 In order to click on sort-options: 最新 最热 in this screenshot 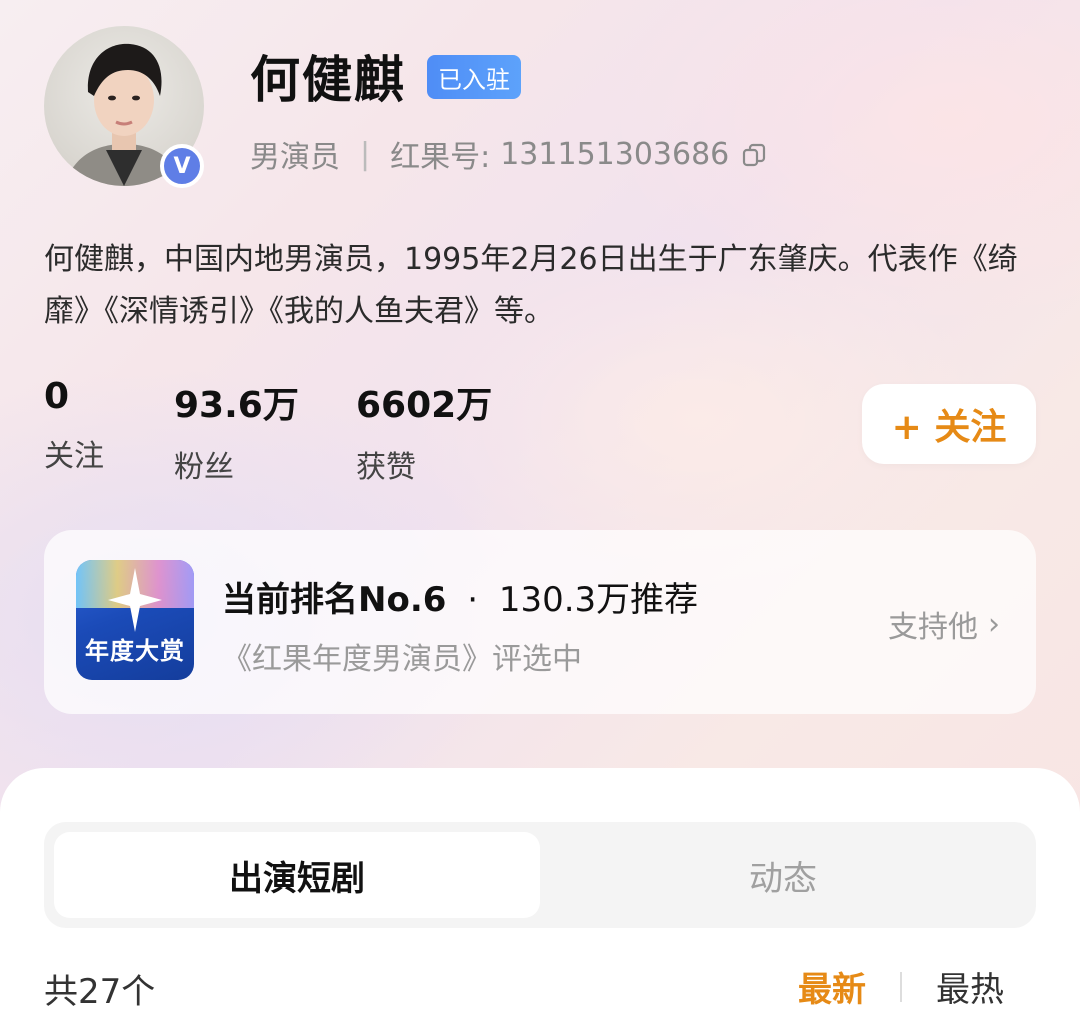, I will do `click(901, 986)`.